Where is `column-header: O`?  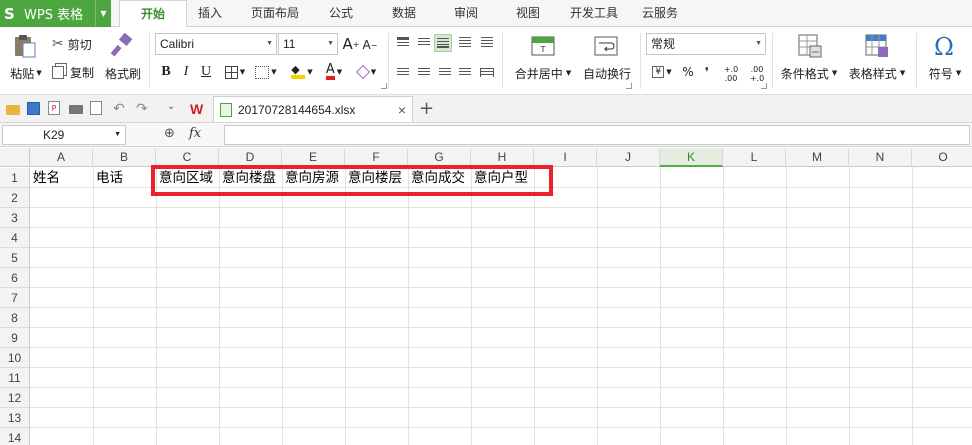 column-header: O is located at coordinates (942, 157).